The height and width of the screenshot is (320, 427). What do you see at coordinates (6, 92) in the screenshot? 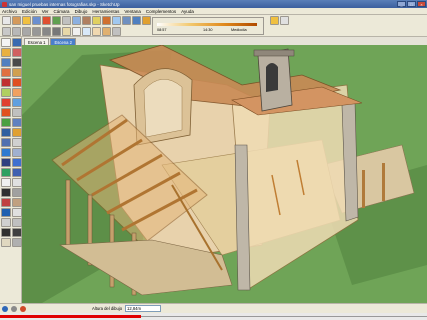
I see `lt-move-icon` at bounding box center [6, 92].